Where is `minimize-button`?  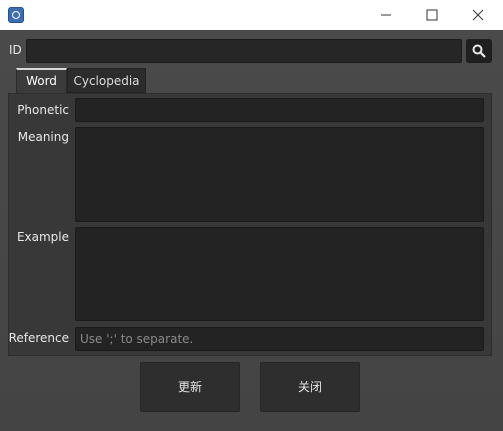 minimize-button is located at coordinates (386, 15).